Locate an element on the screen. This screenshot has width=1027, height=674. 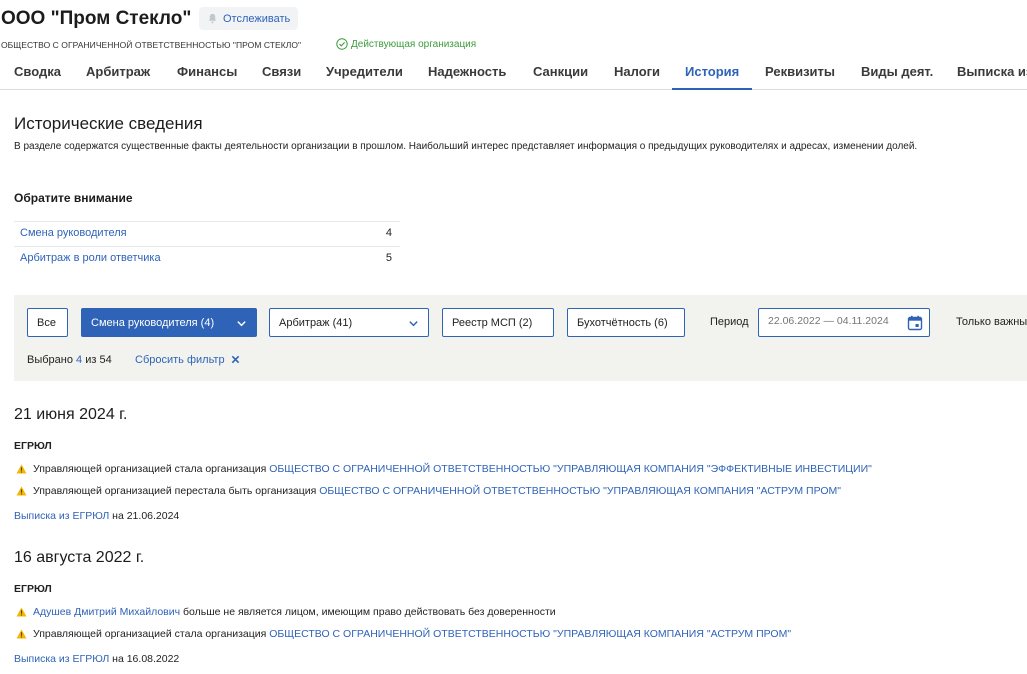
filter-director-change-dropdown: Смена руководителя (4) is located at coordinates (169, 322).